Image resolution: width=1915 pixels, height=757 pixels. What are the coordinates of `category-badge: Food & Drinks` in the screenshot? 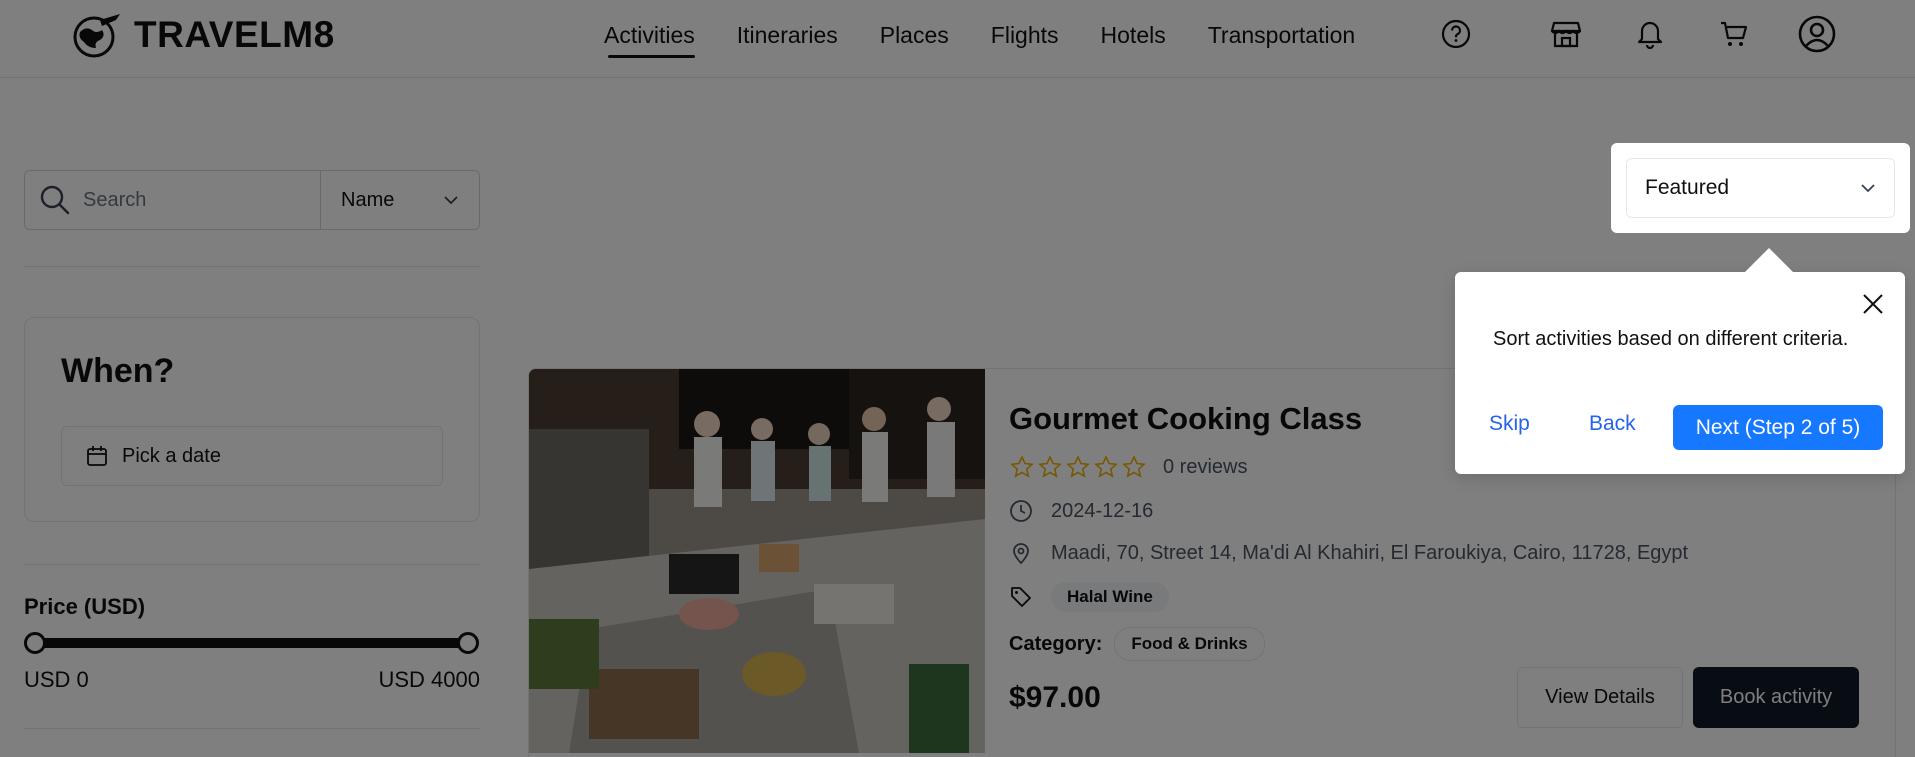 It's located at (1189, 644).